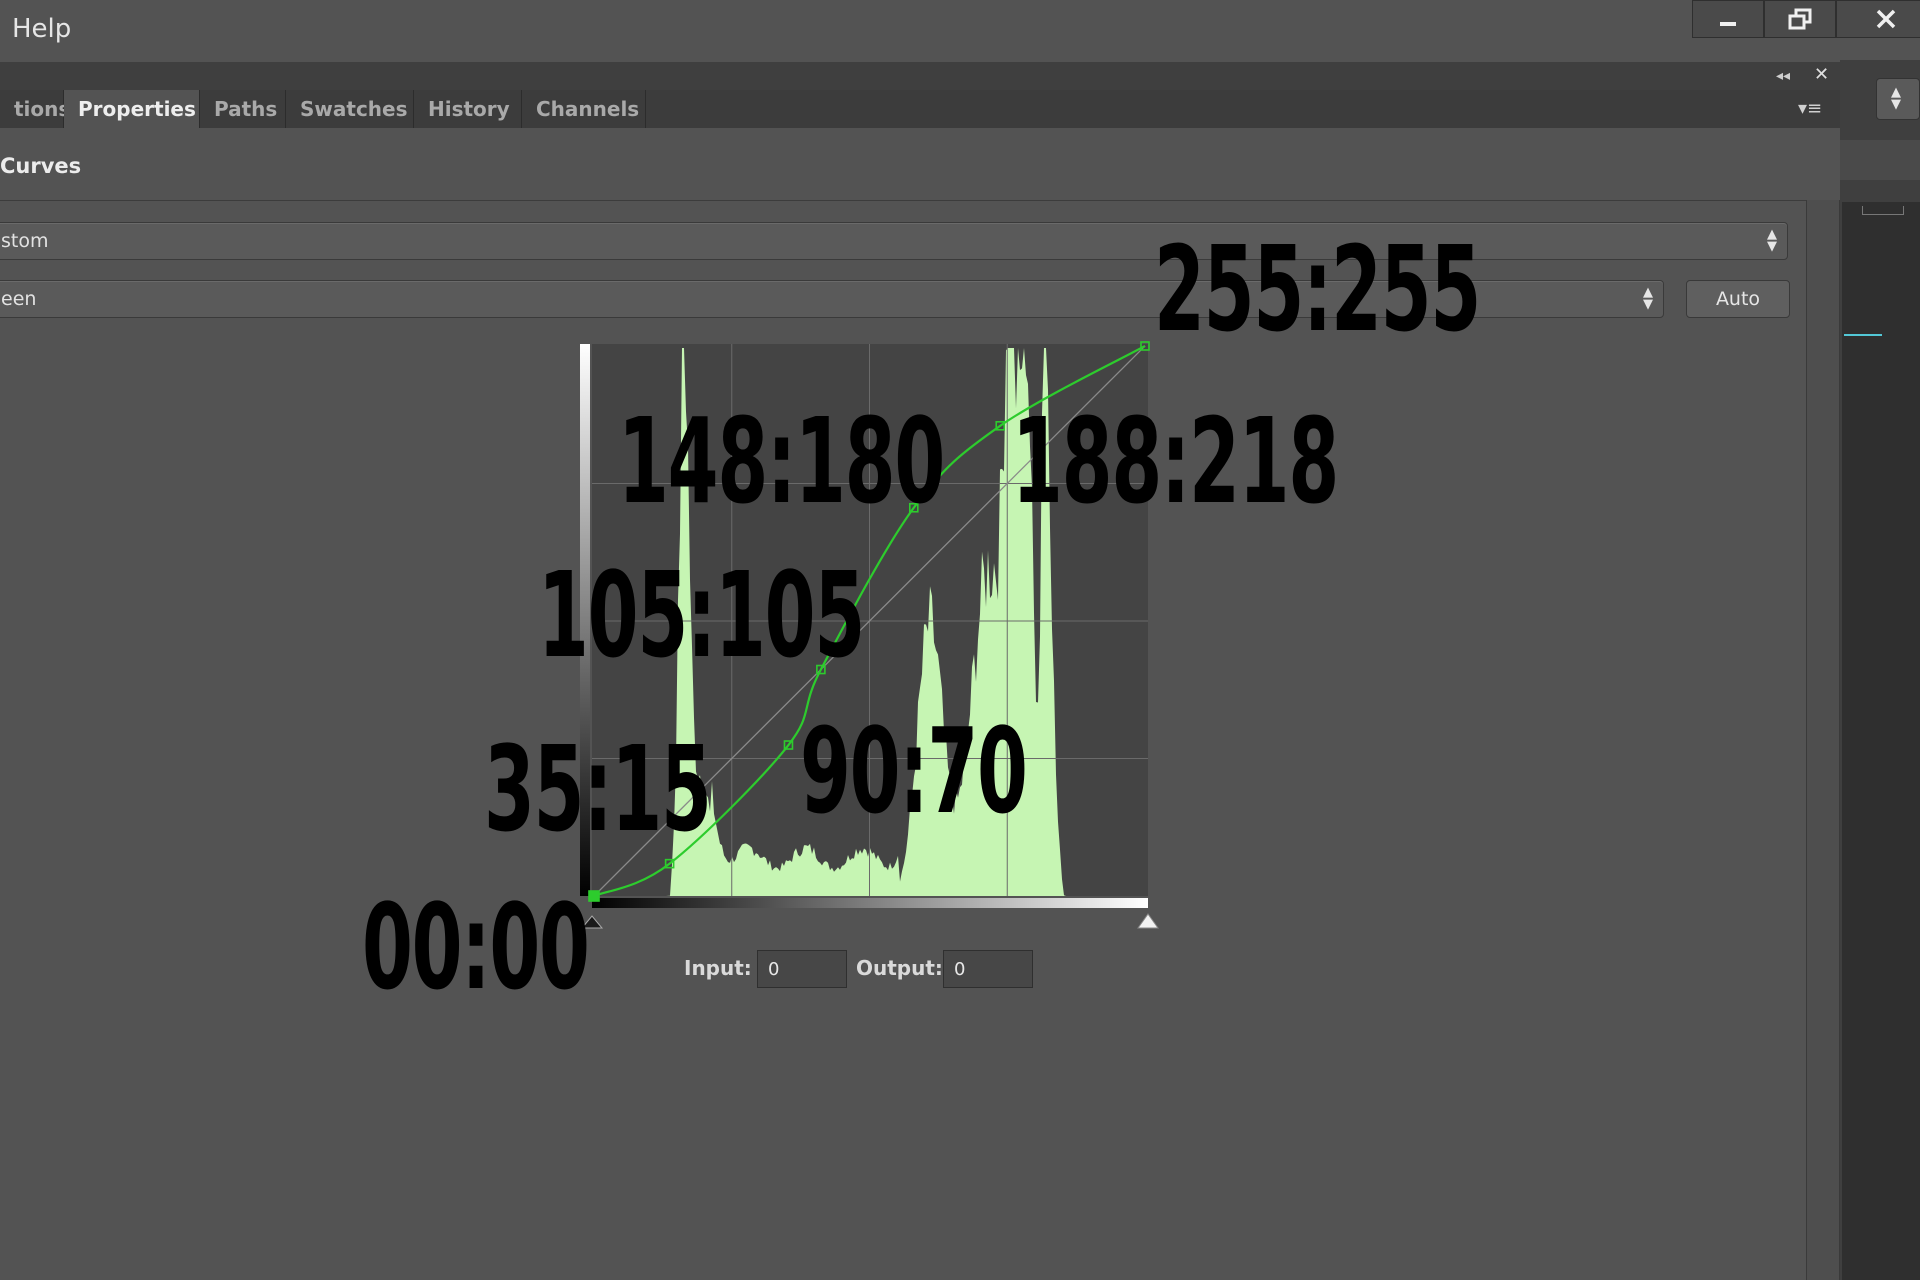 This screenshot has height=1280, width=1920. Describe the element at coordinates (988, 969) in the screenshot. I see `output-field: 0` at that location.